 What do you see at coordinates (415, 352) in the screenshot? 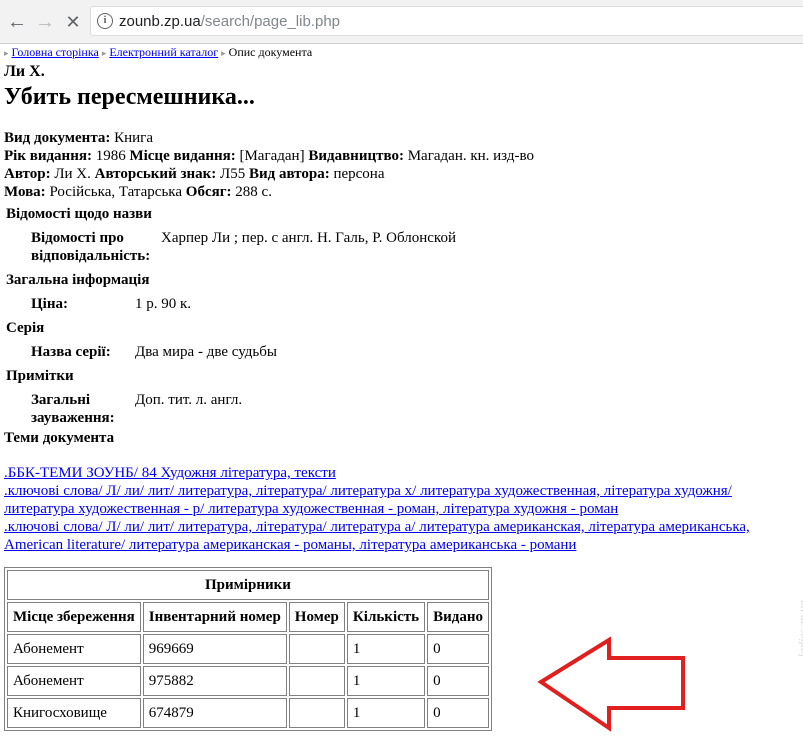
I see `series-name-row: Назва серії: Два мира - две судьбы` at bounding box center [415, 352].